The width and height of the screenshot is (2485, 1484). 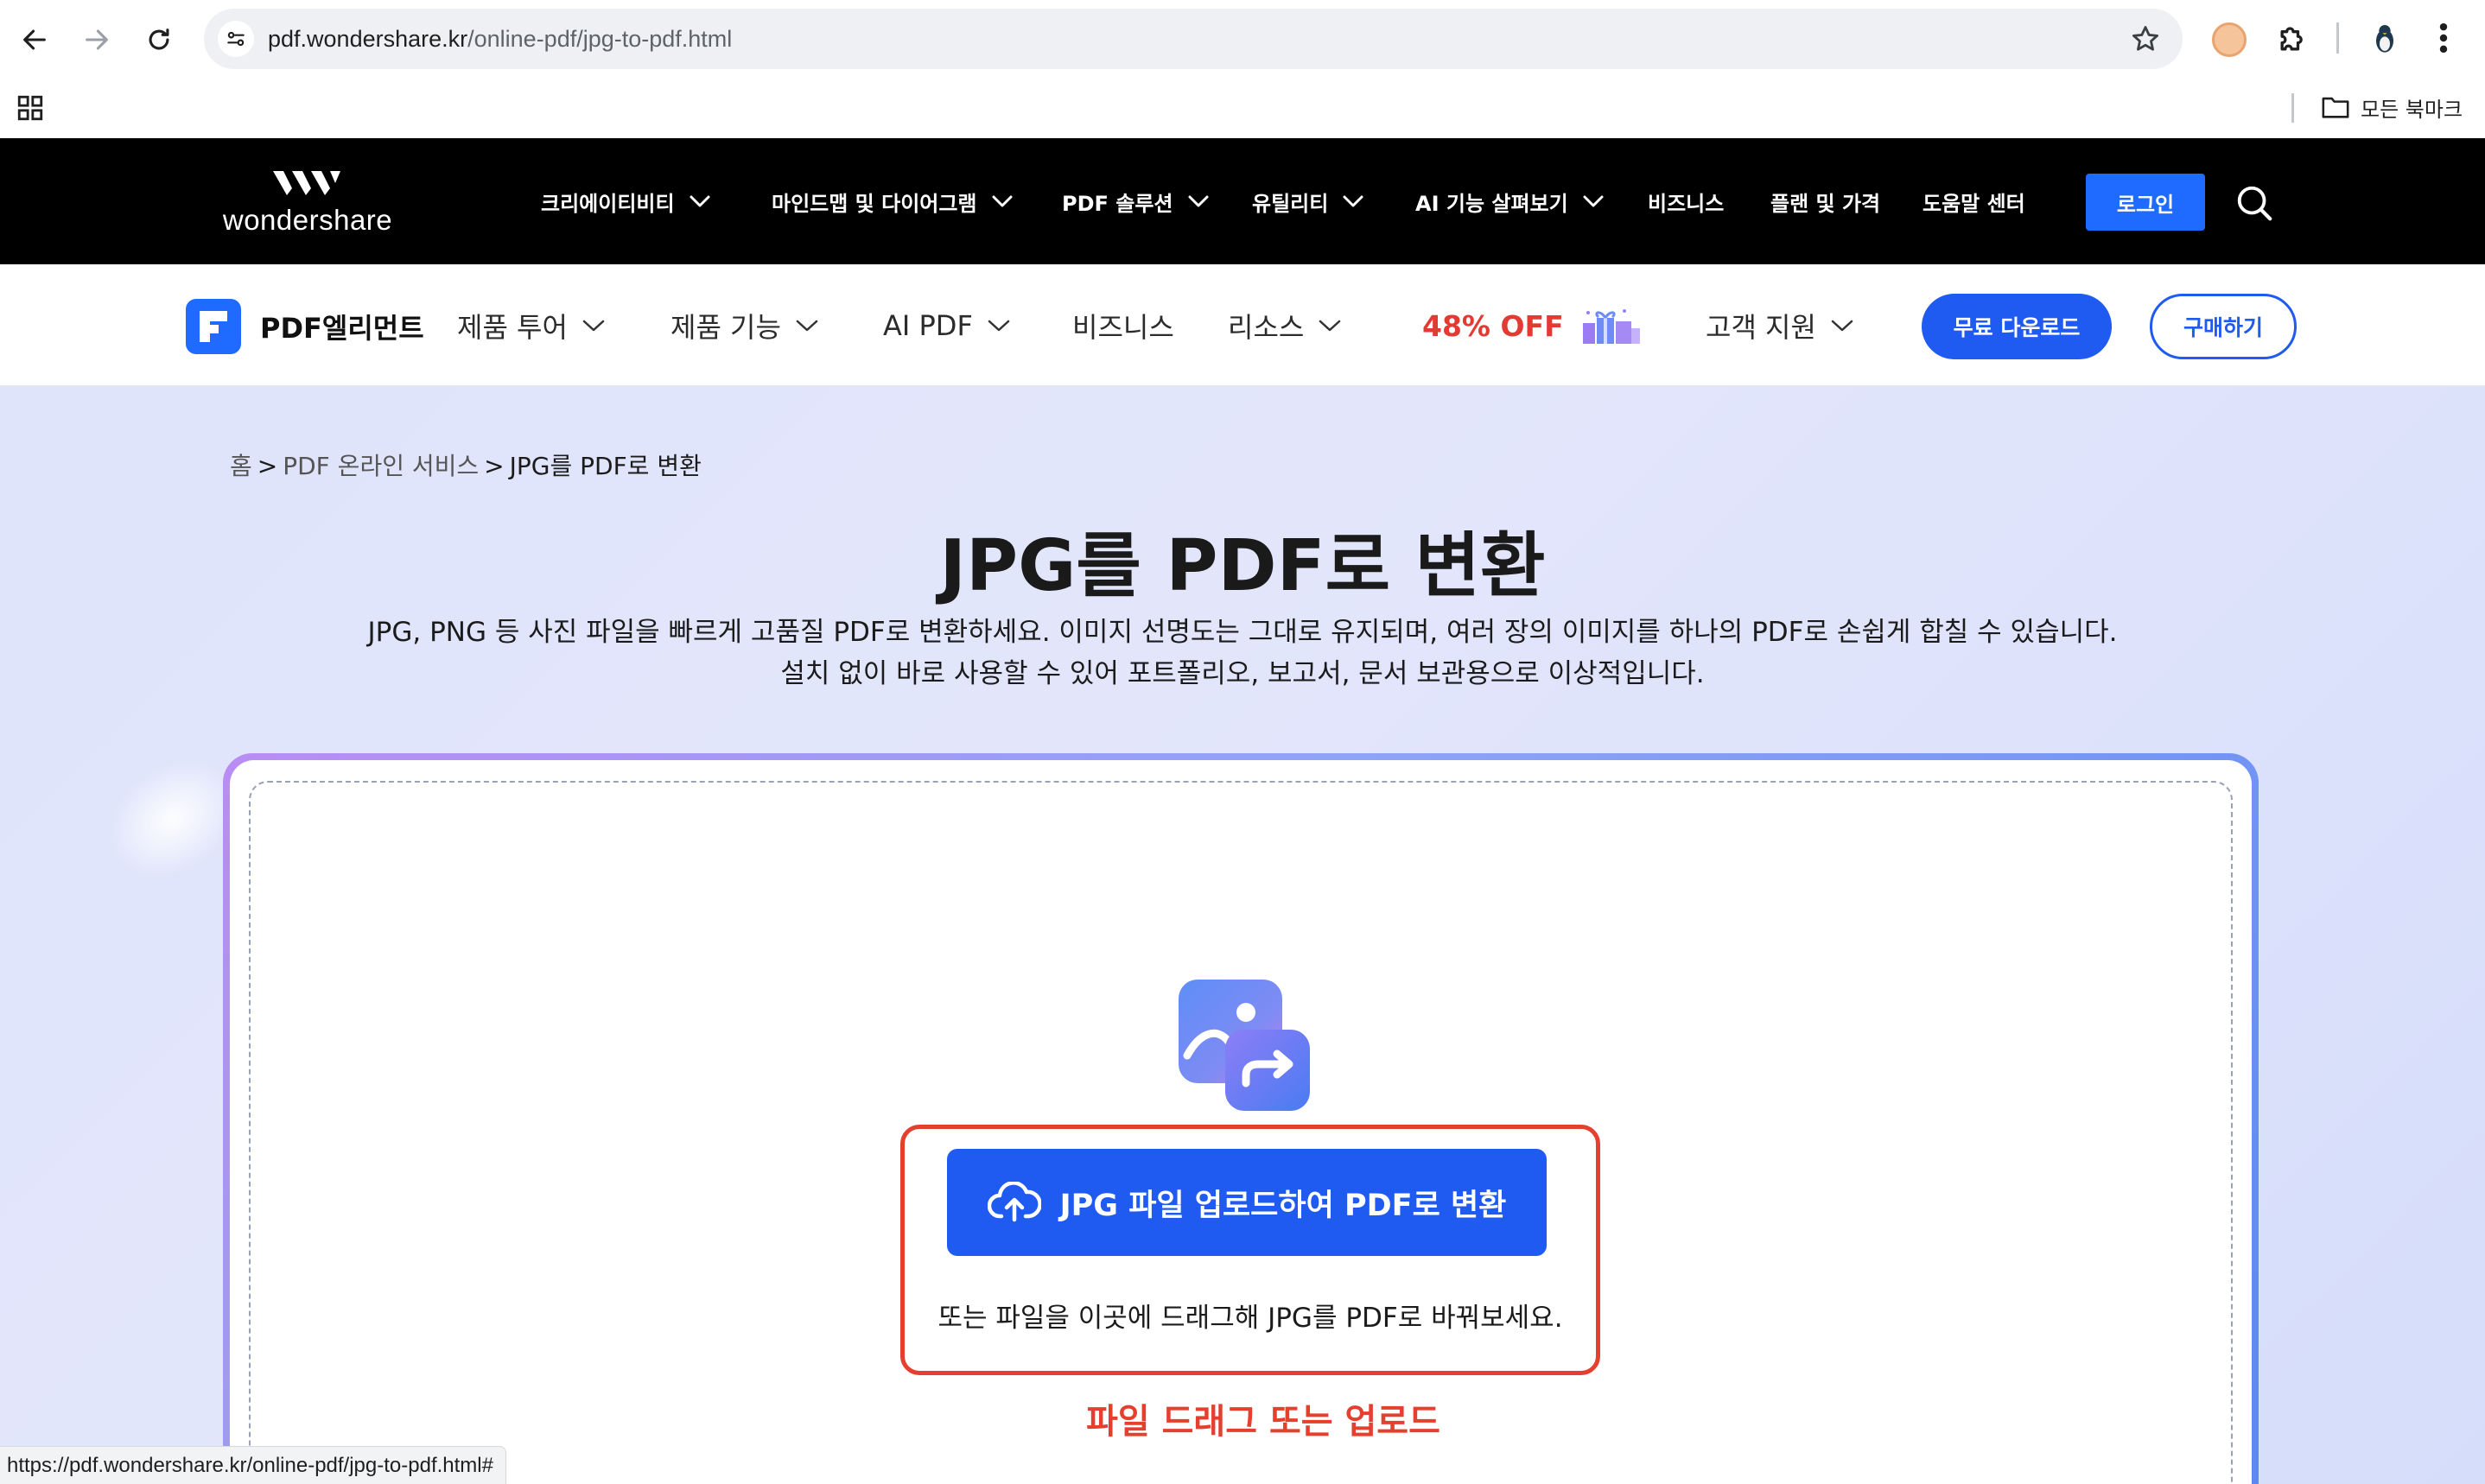 I want to click on site-settings-icon, so click(x=236, y=39).